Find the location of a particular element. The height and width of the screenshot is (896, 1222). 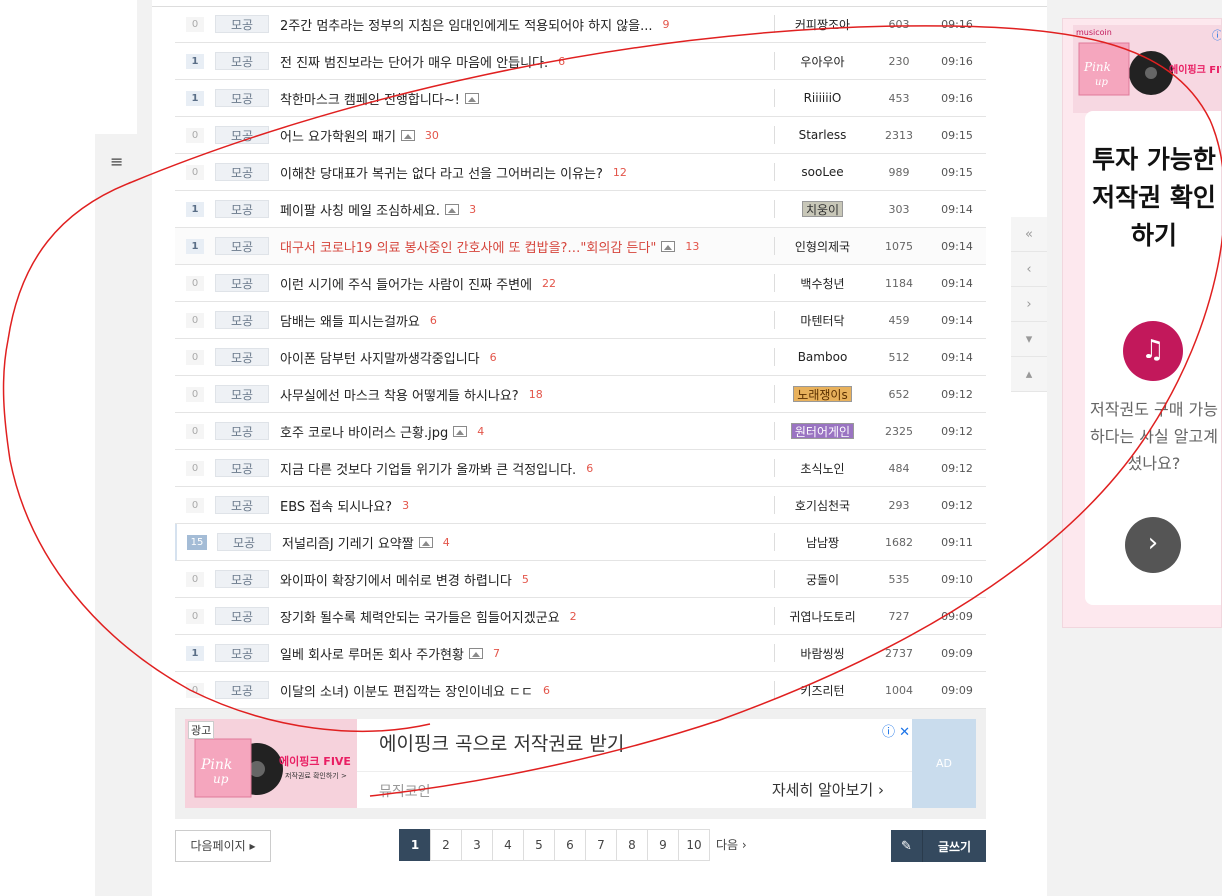

right-ad-thumbnail: Pink up musicoin 에이핑크 FIVE ⓘ is located at coordinates (1147, 69).